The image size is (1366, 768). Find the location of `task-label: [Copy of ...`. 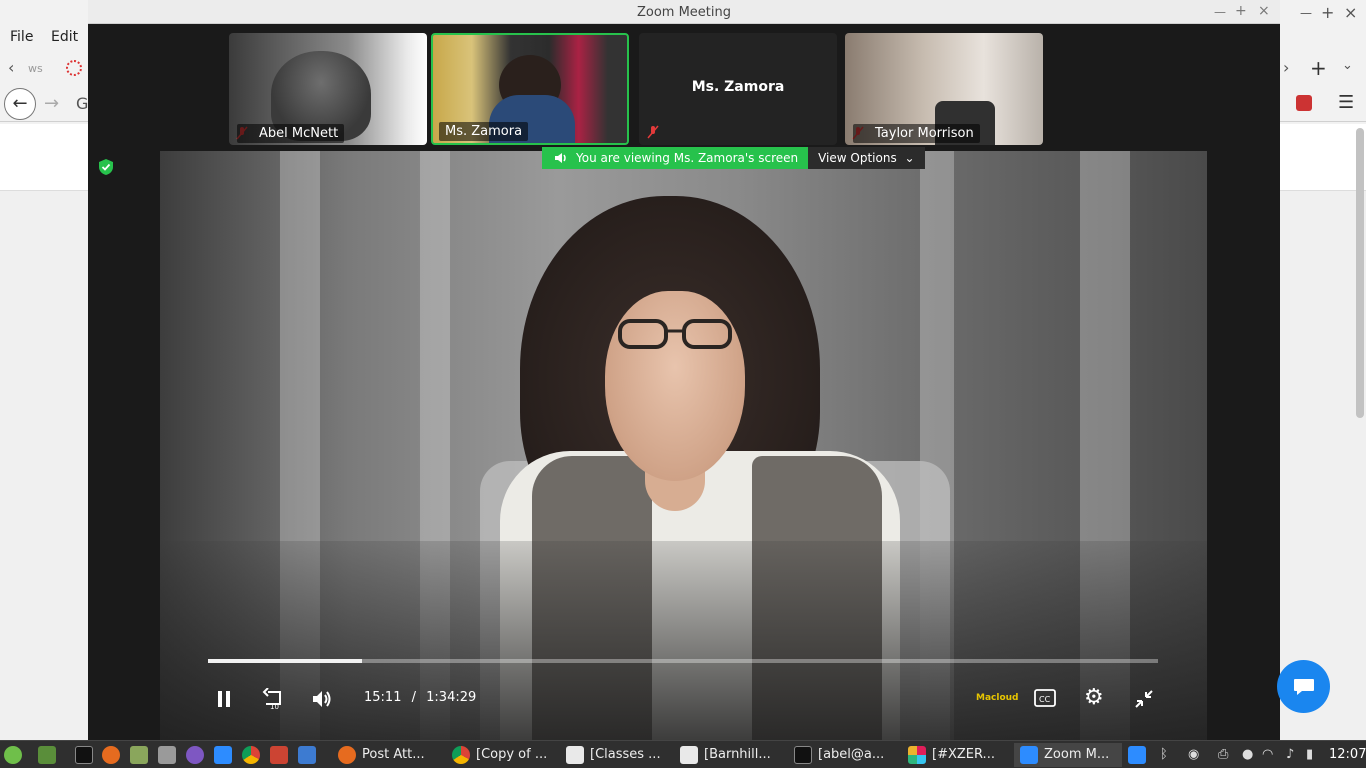

task-label: [Copy of ... is located at coordinates (512, 754).